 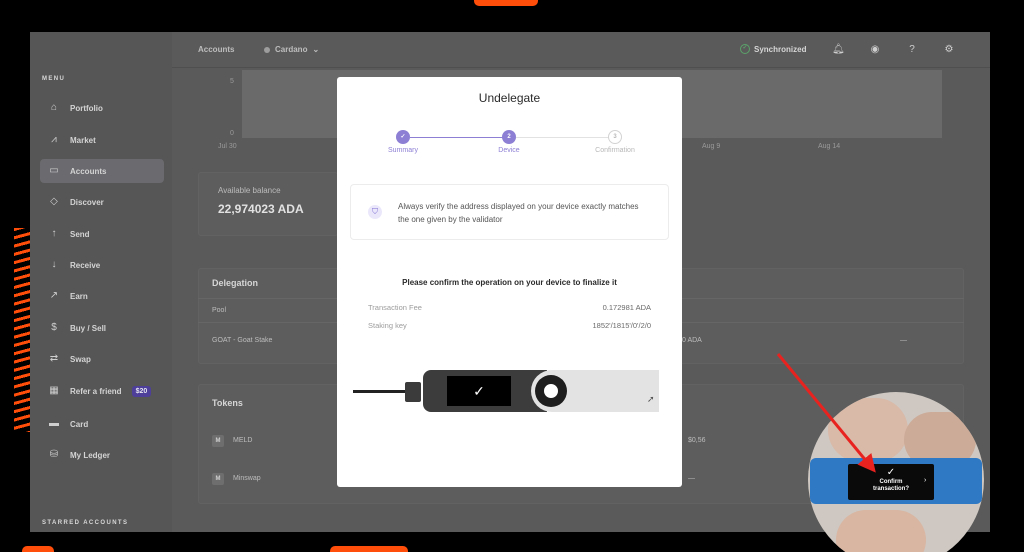 I want to click on token-value: $0,56, so click(x=697, y=440).